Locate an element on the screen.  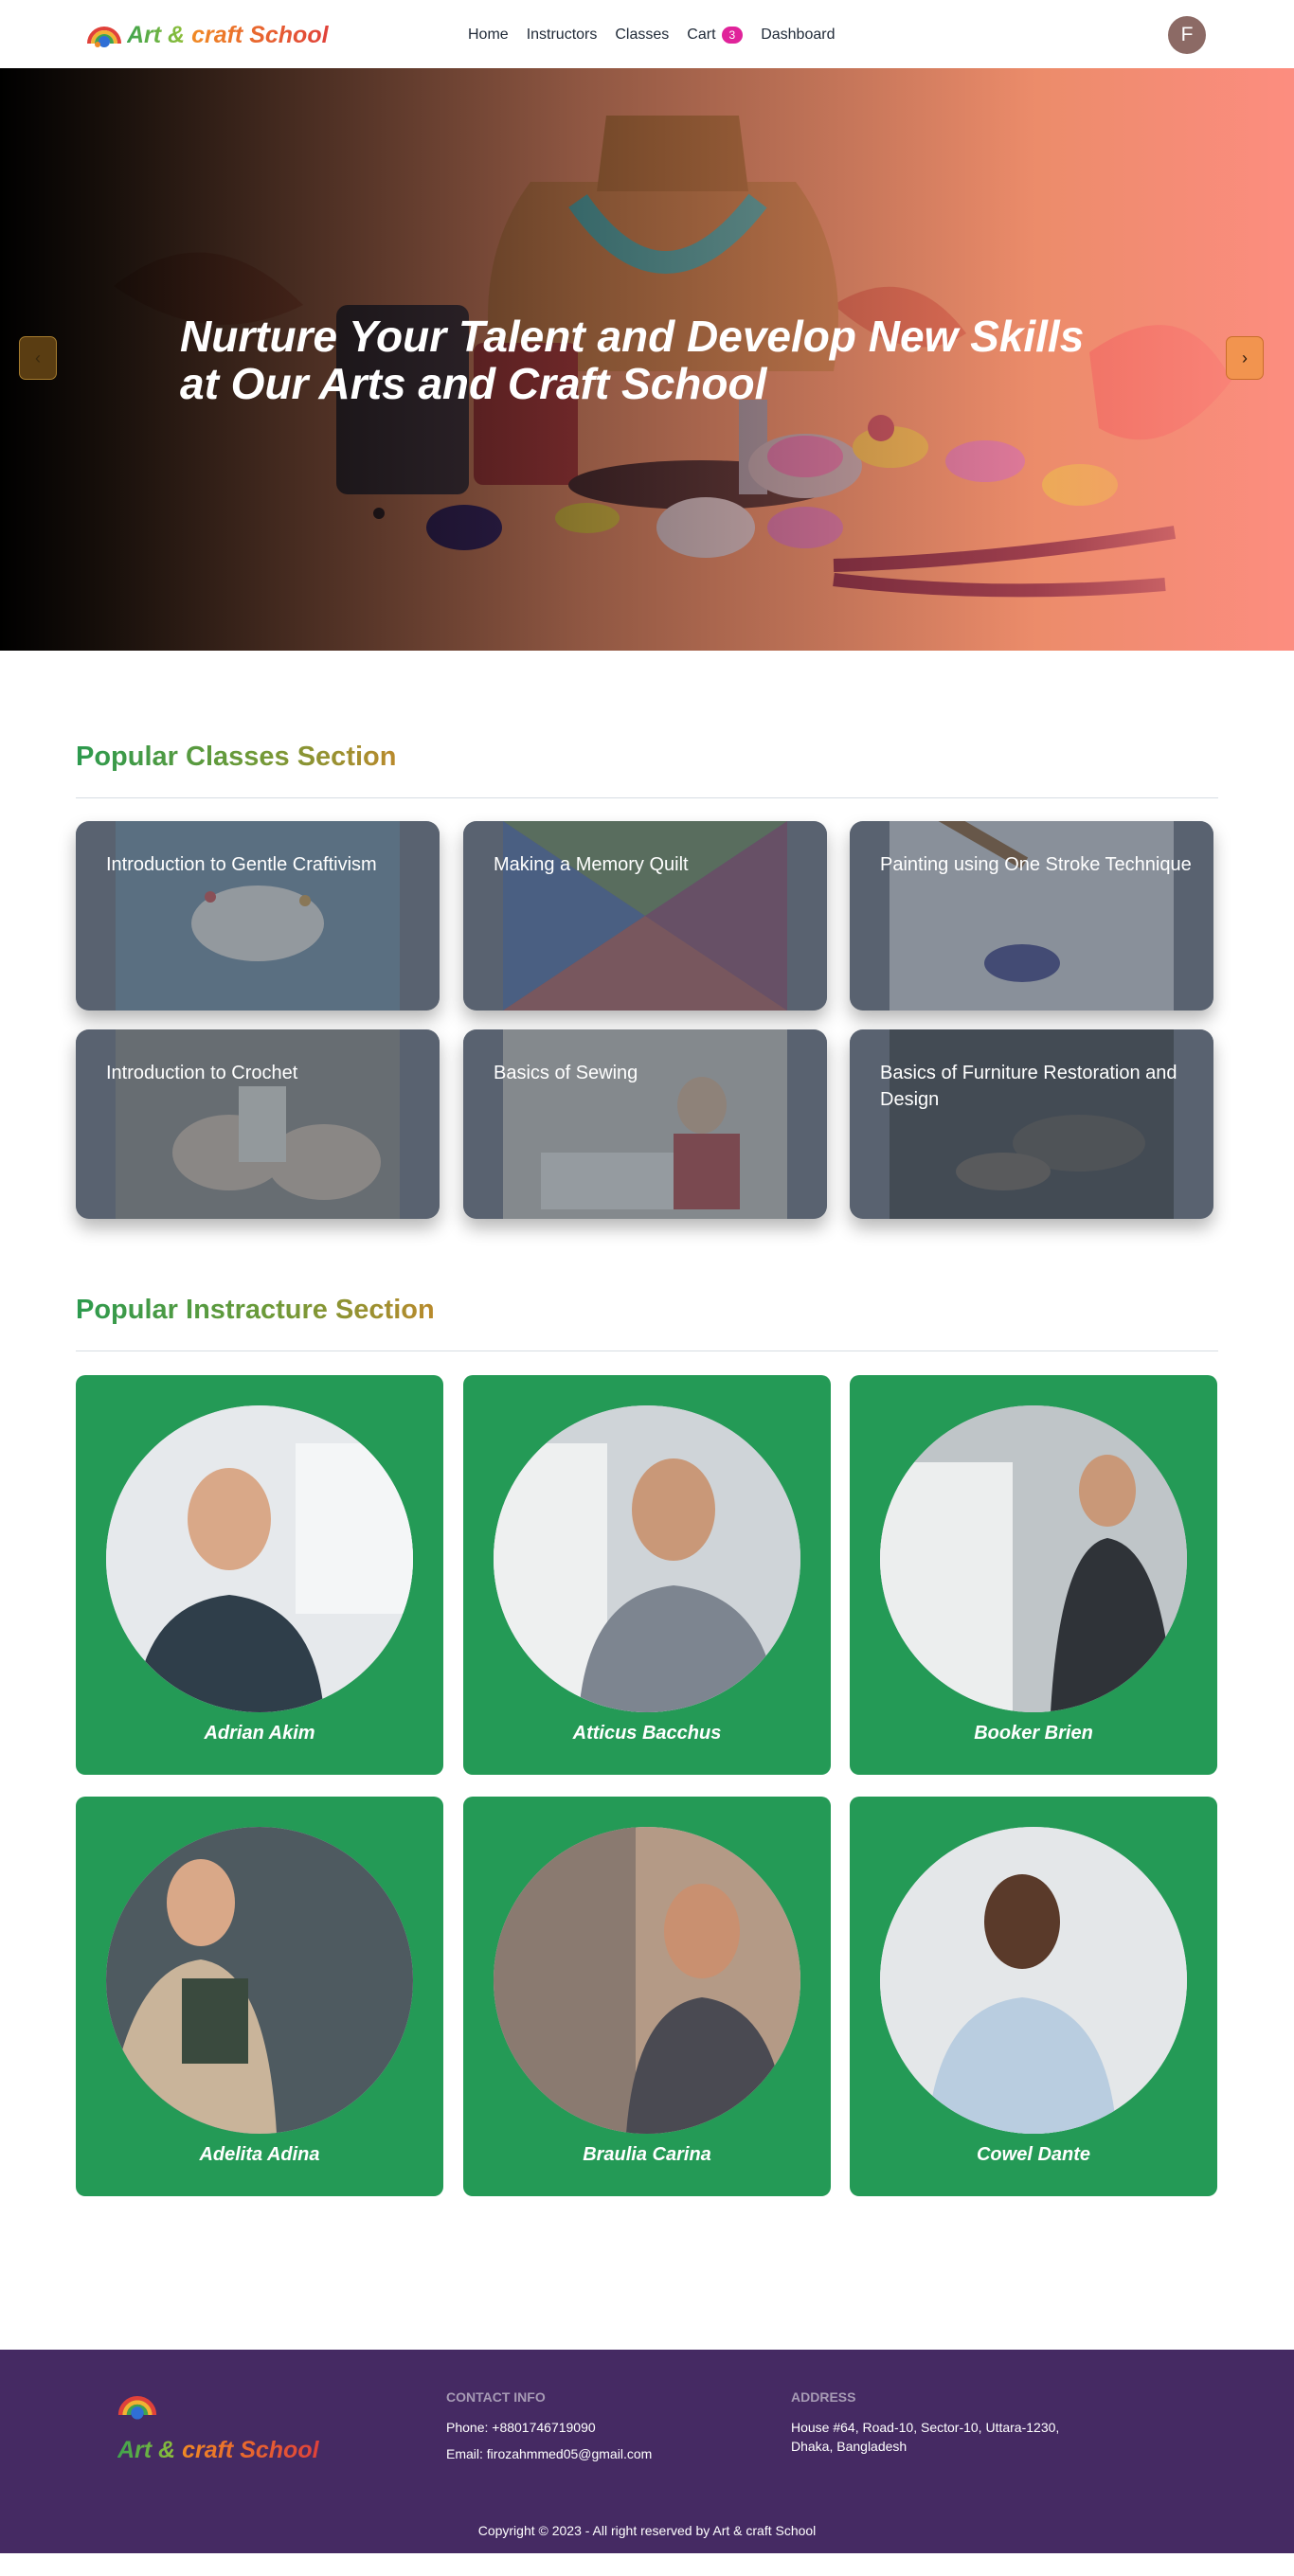
address-heading: ADDRESS is located at coordinates (823, 2397).